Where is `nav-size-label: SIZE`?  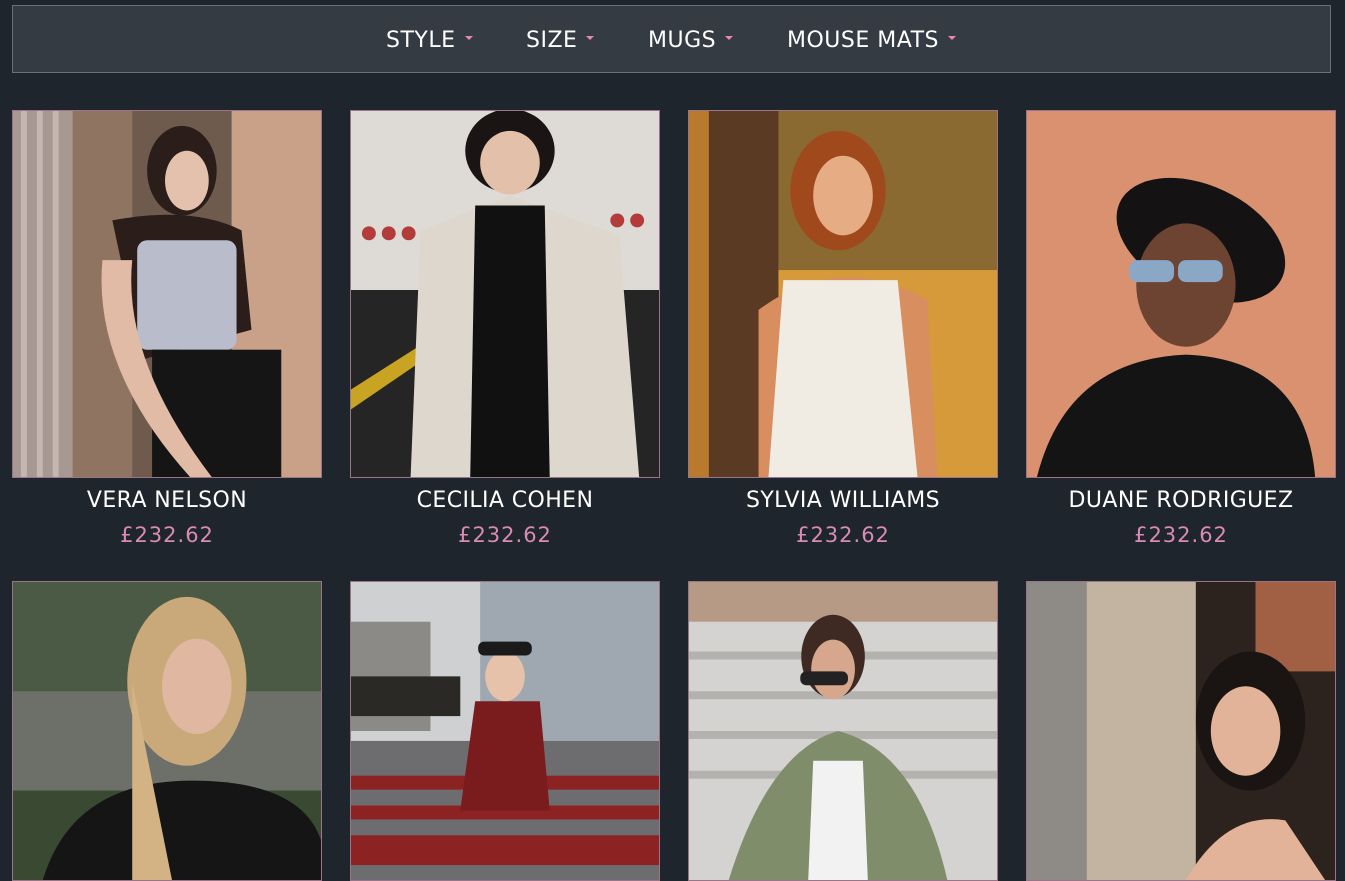
nav-size-label: SIZE is located at coordinates (552, 40).